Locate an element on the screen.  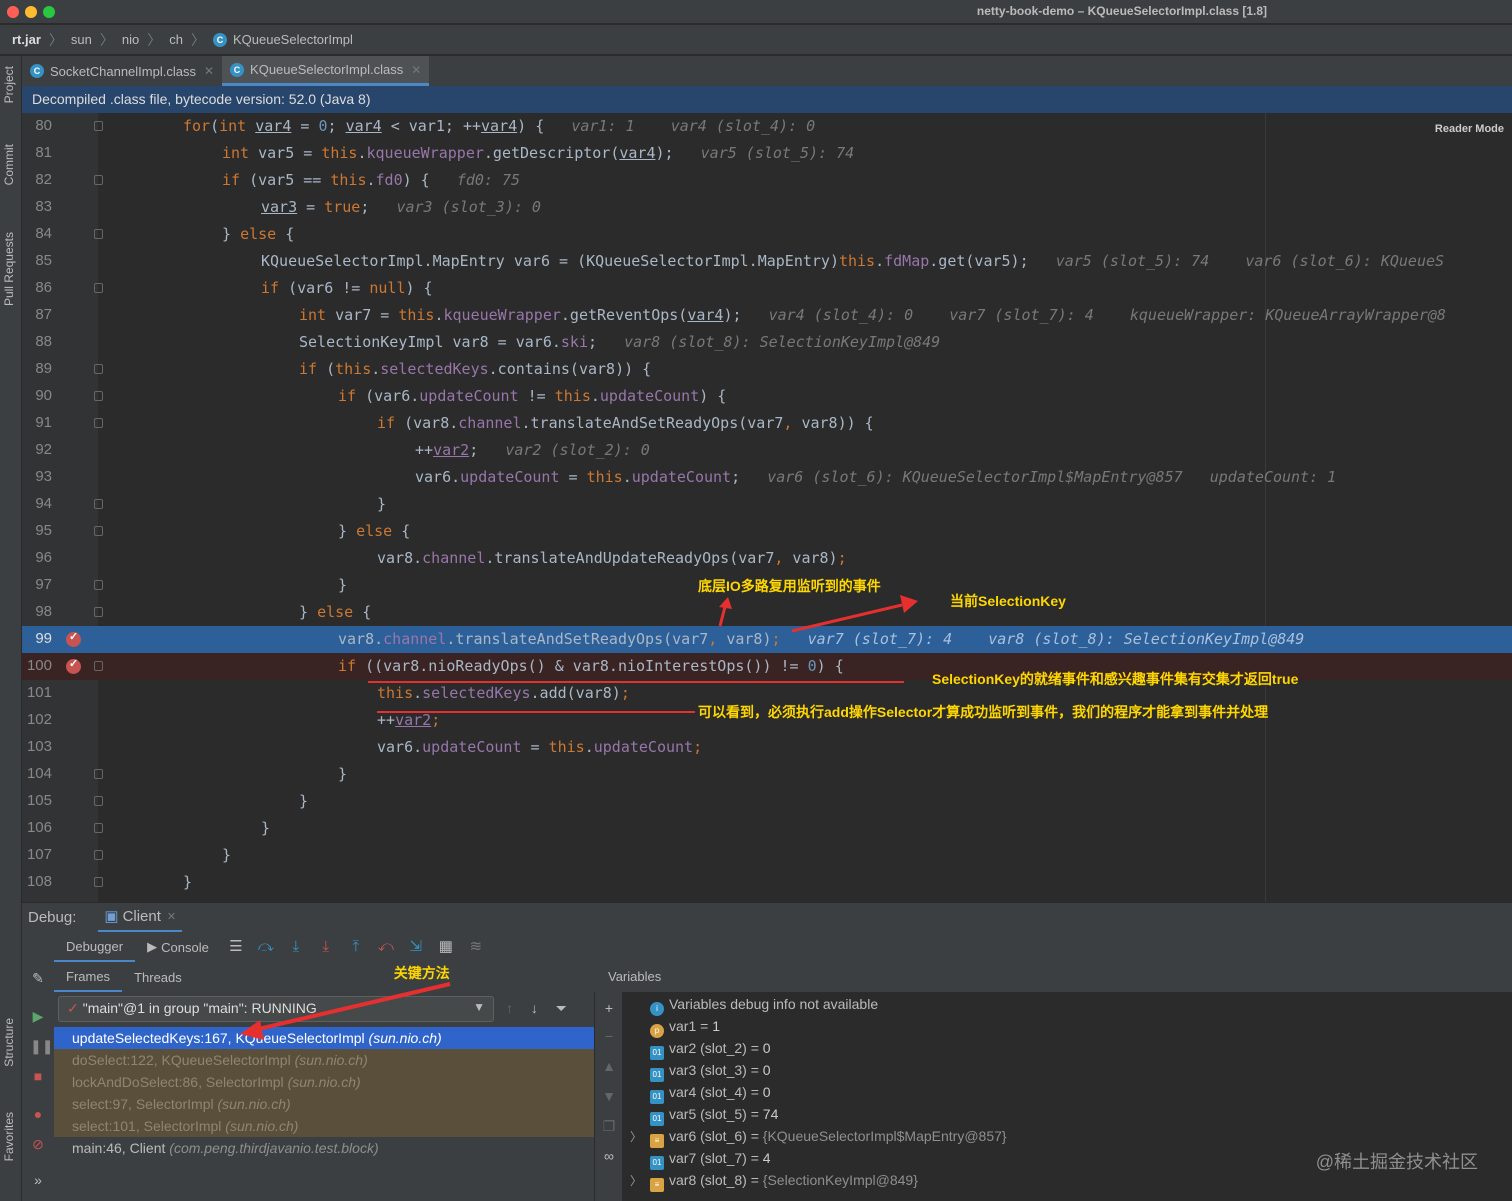
add-watch-icon: + is located at coordinates (609, 1008).